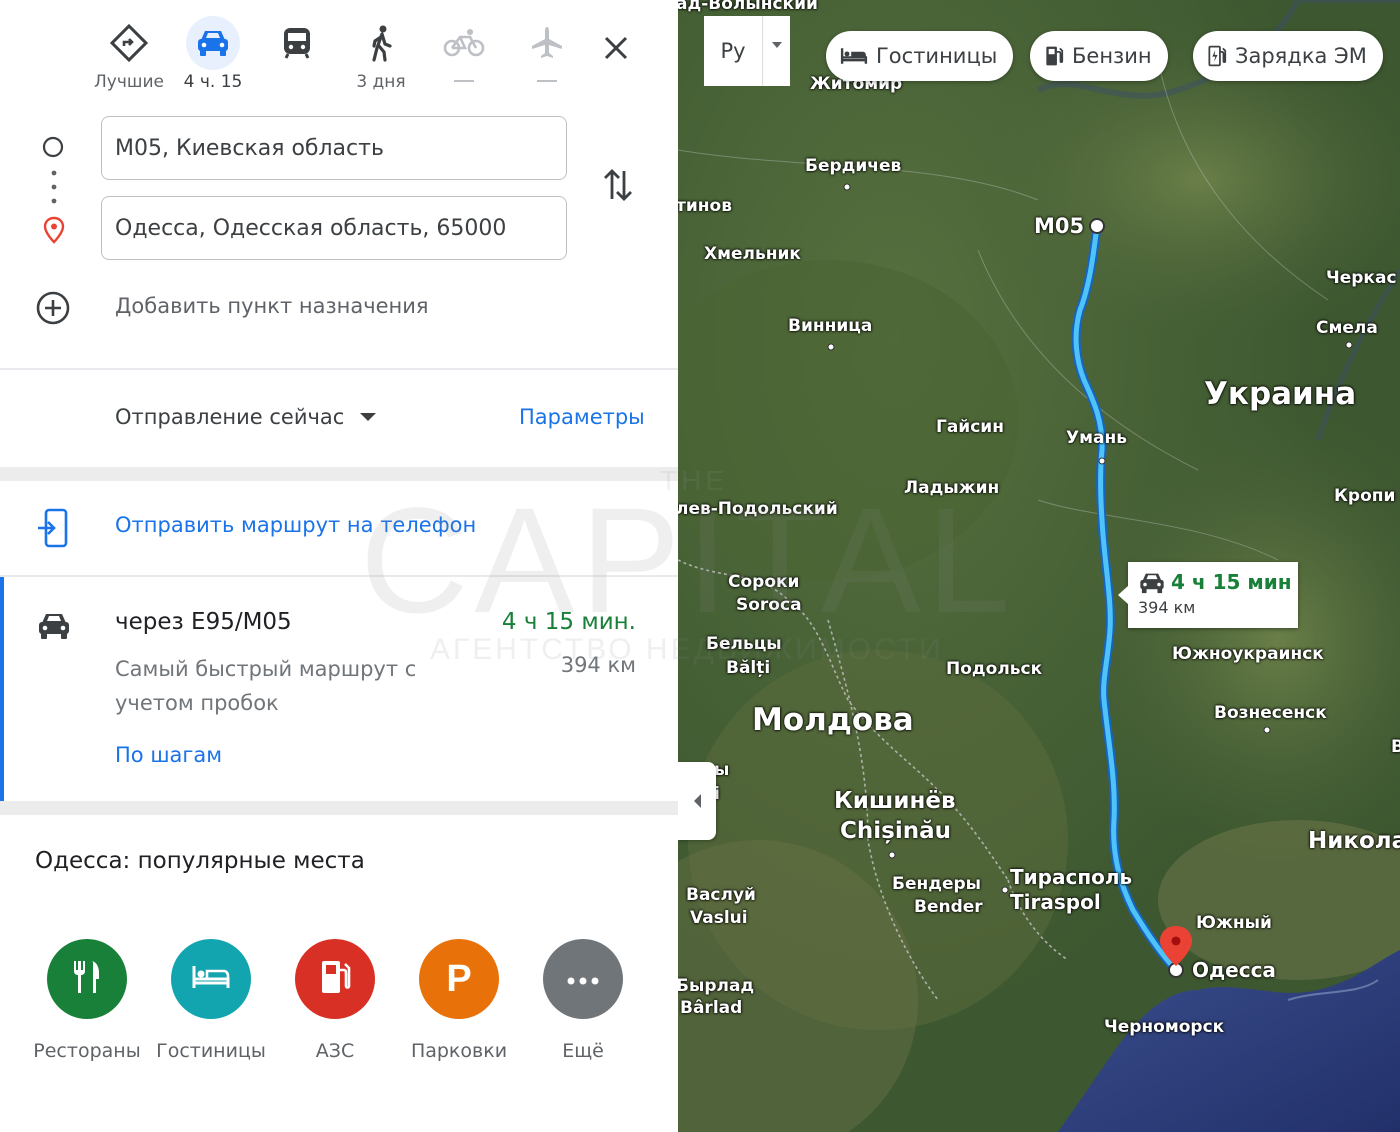  Describe the element at coordinates (1096, 438) in the screenshot. I see `map-label: Умань` at that location.